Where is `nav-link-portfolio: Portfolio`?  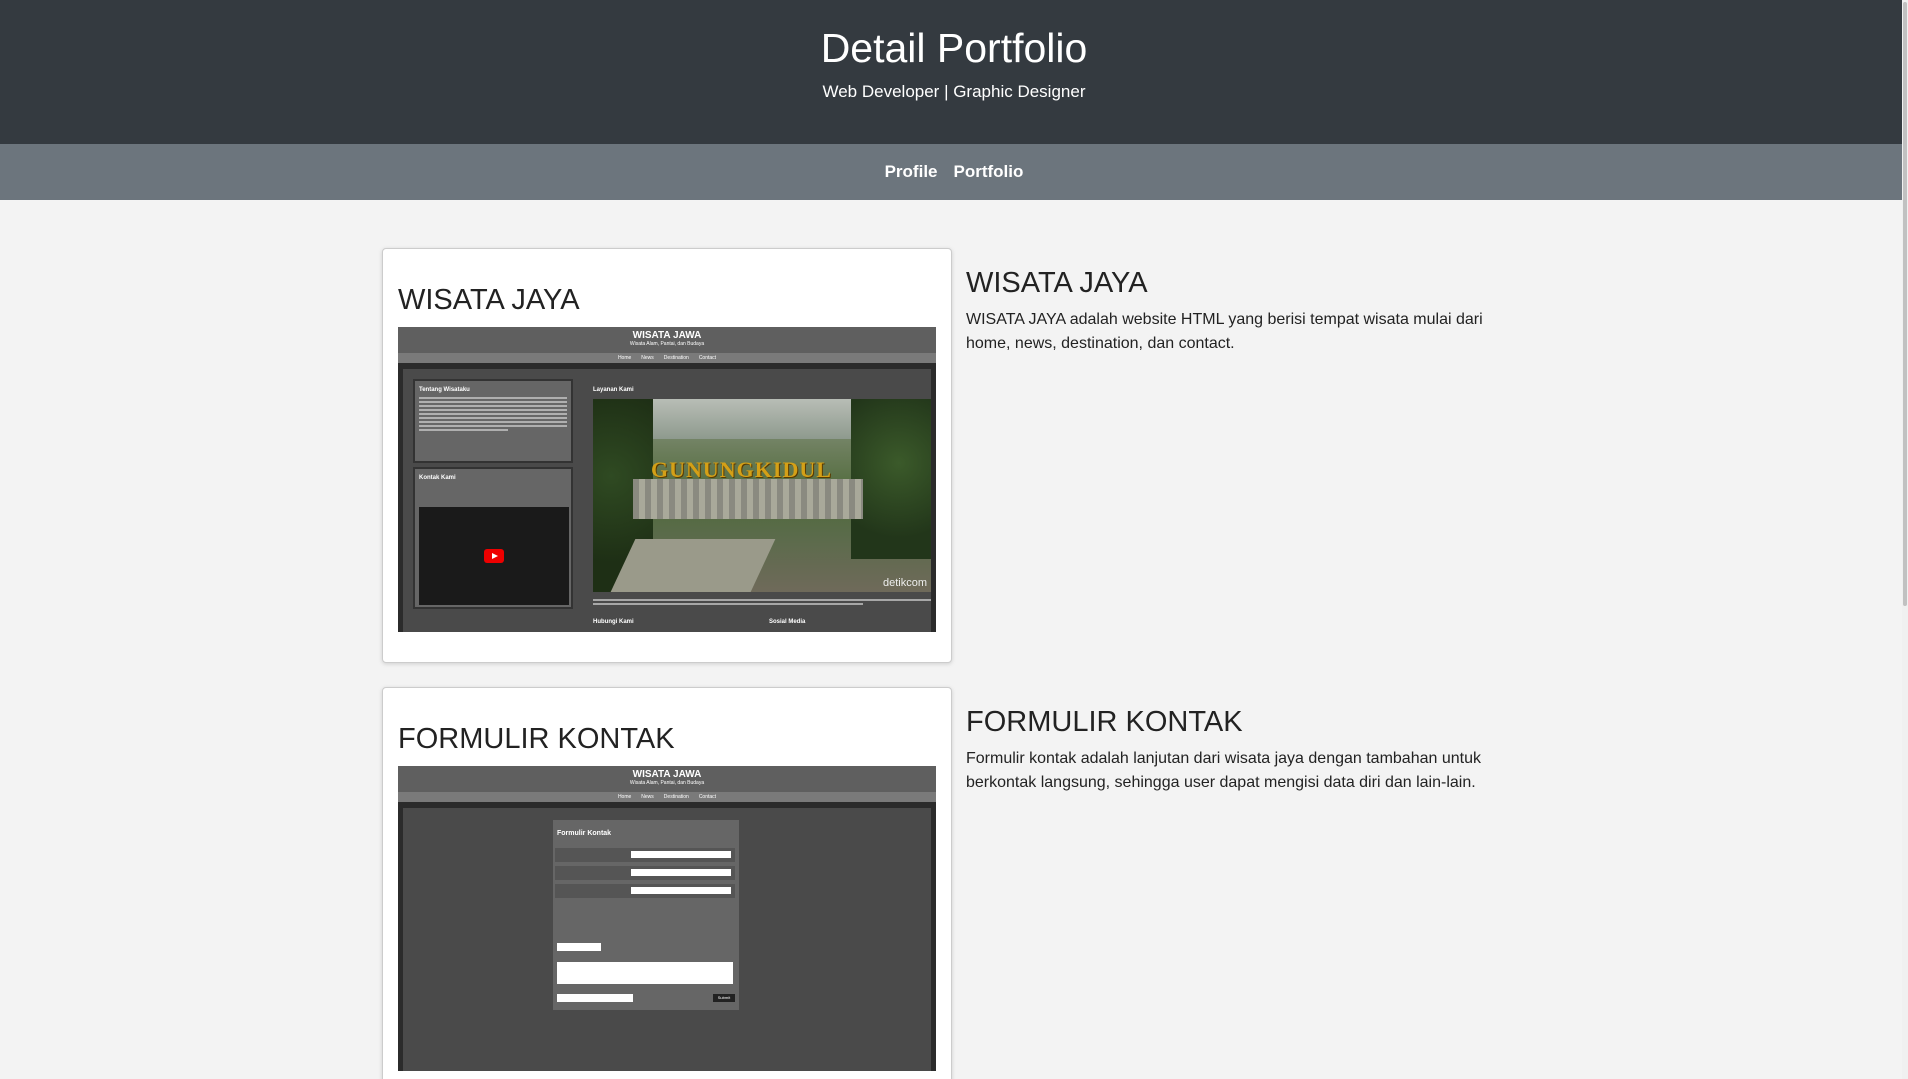
nav-link-portfolio: Portfolio is located at coordinates (989, 172).